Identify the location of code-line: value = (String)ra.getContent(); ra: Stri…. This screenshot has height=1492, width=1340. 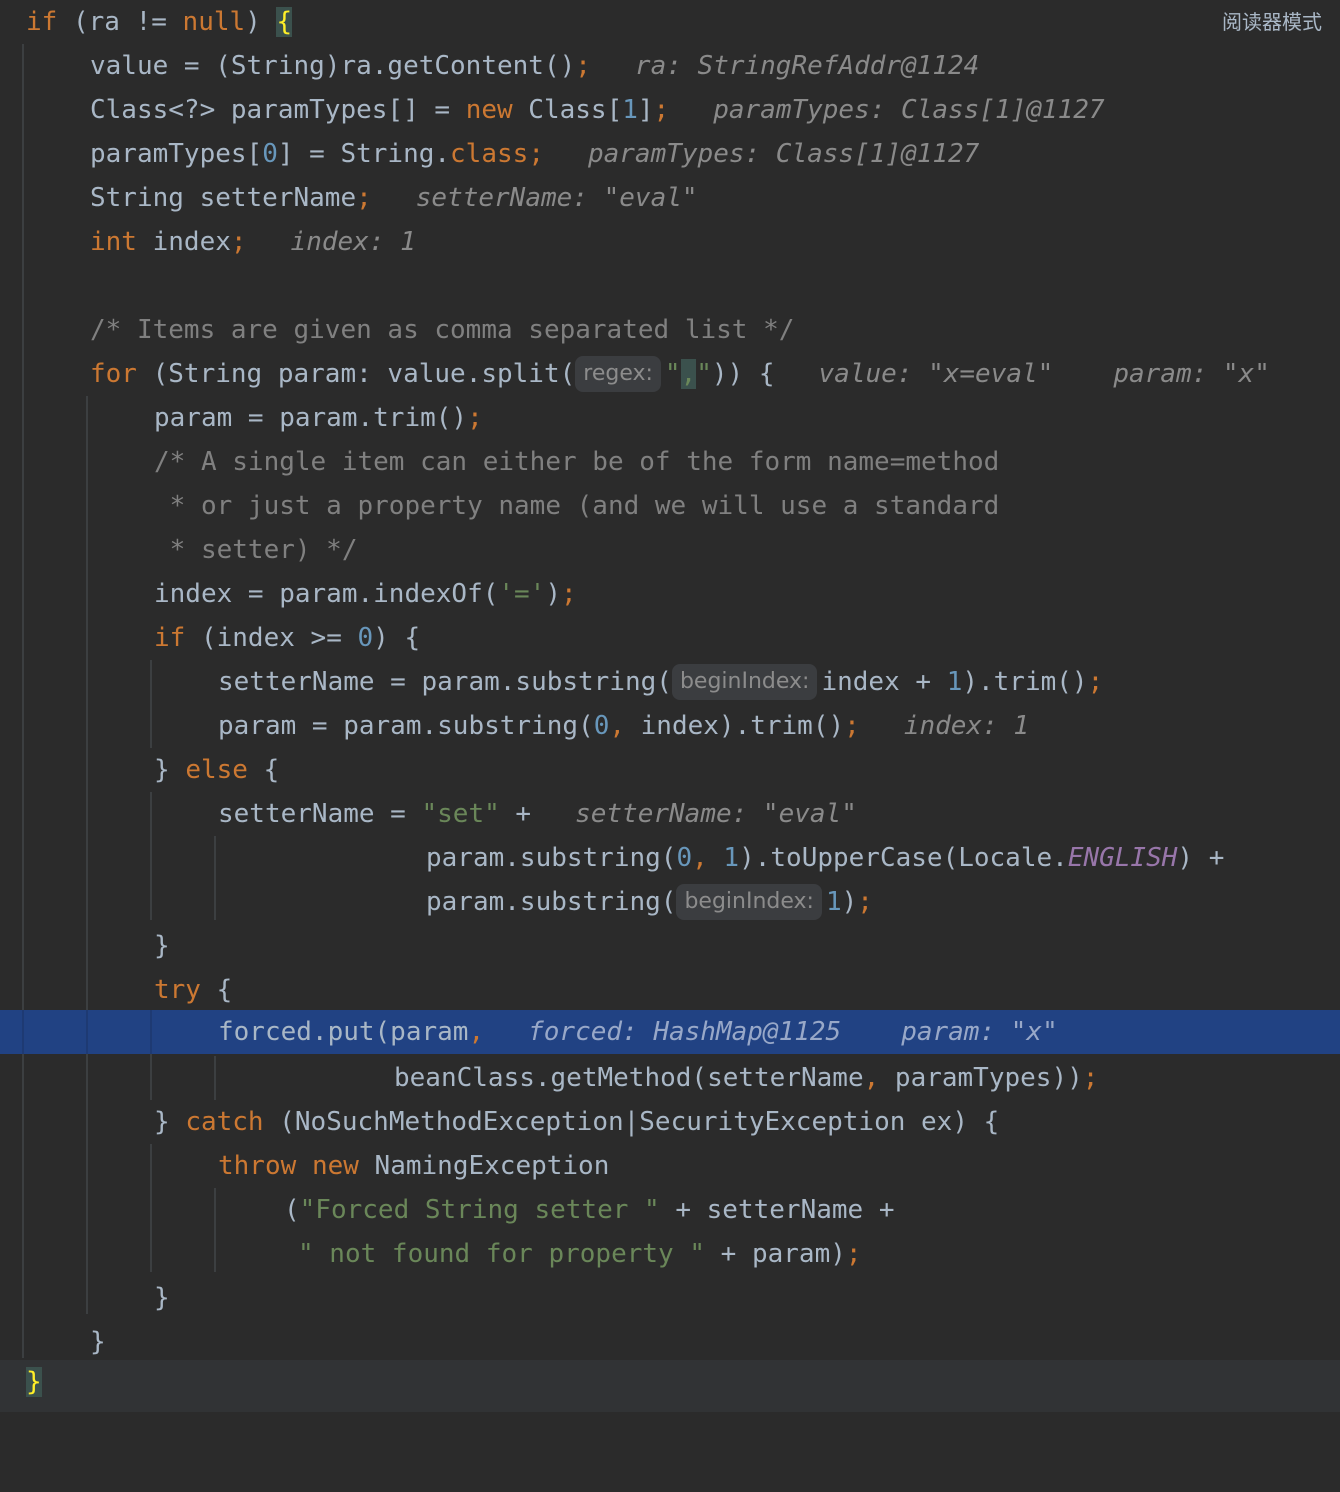
(670, 66).